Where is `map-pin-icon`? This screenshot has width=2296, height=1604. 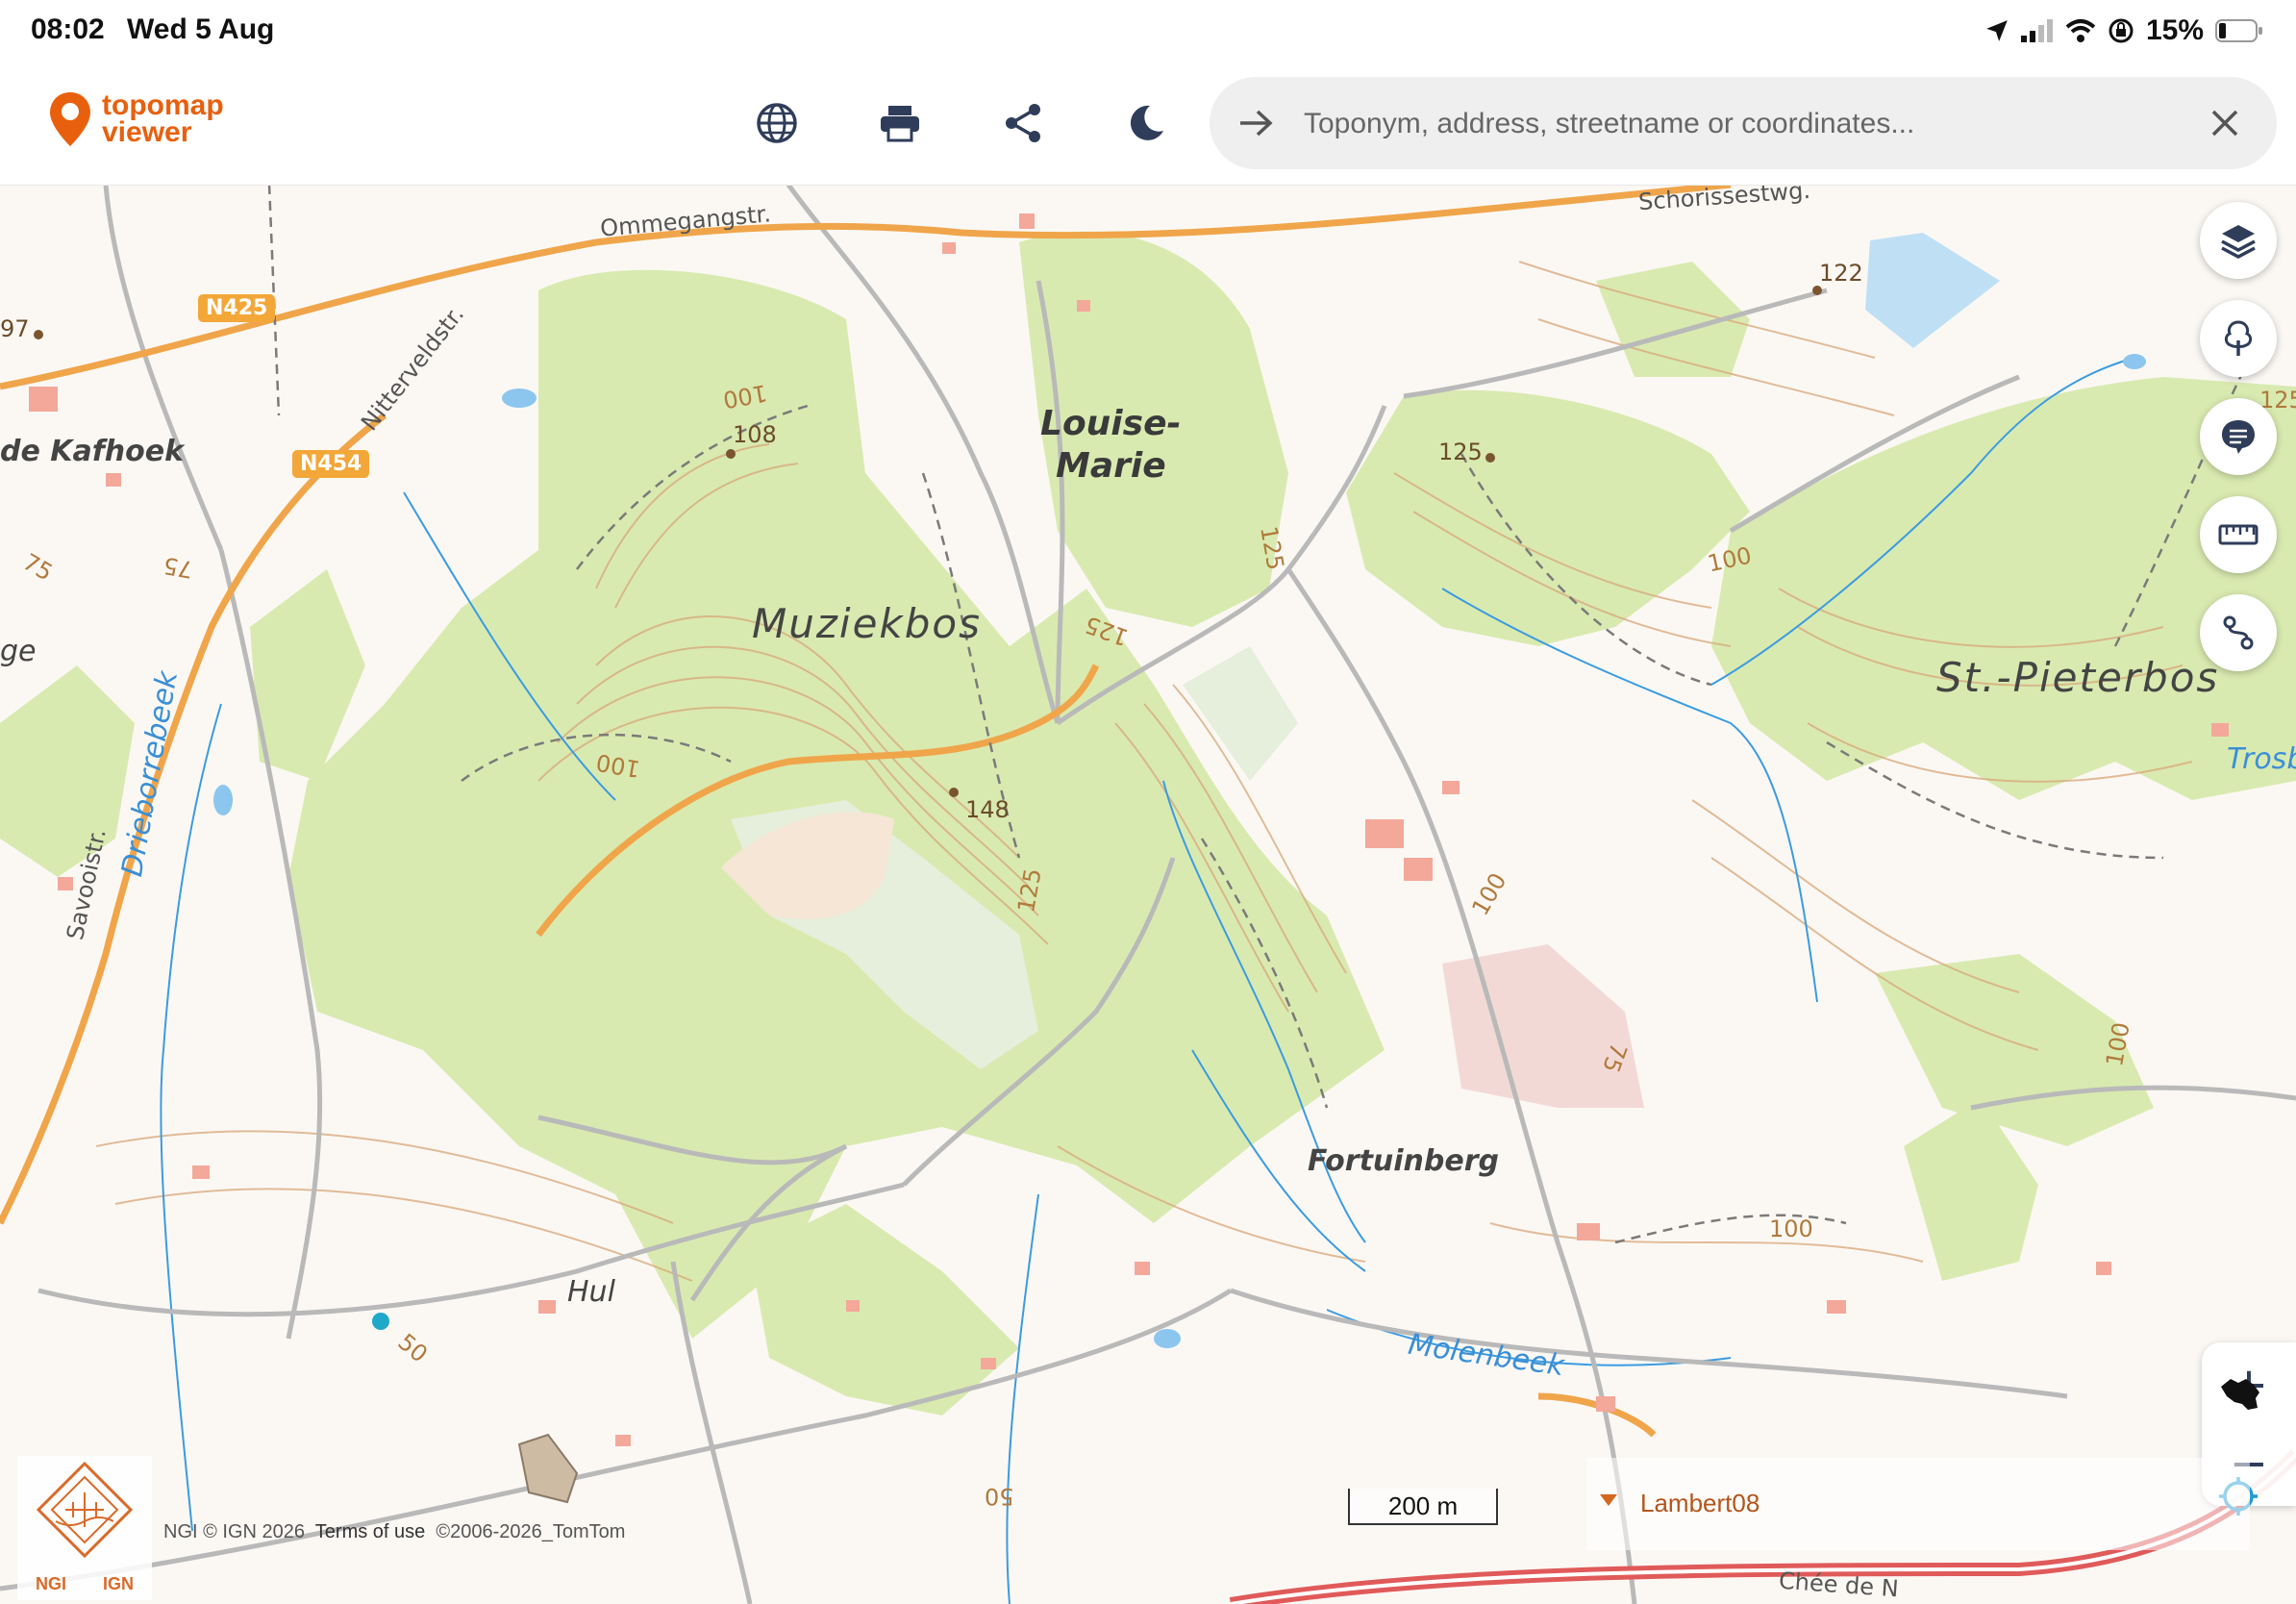 map-pin-icon is located at coordinates (70, 119).